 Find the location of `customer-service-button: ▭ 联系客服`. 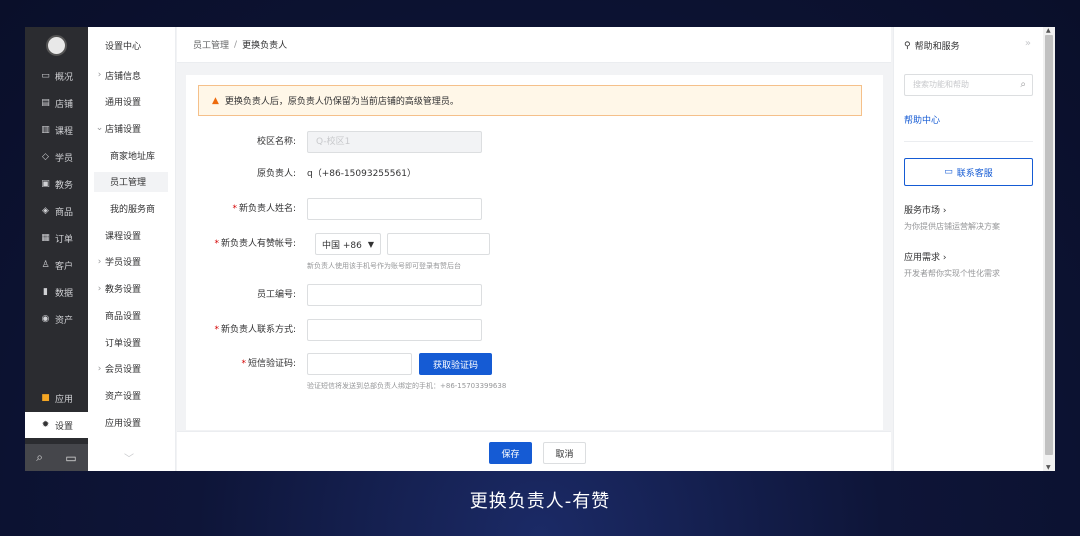

customer-service-button: ▭ 联系客服 is located at coordinates (968, 172).